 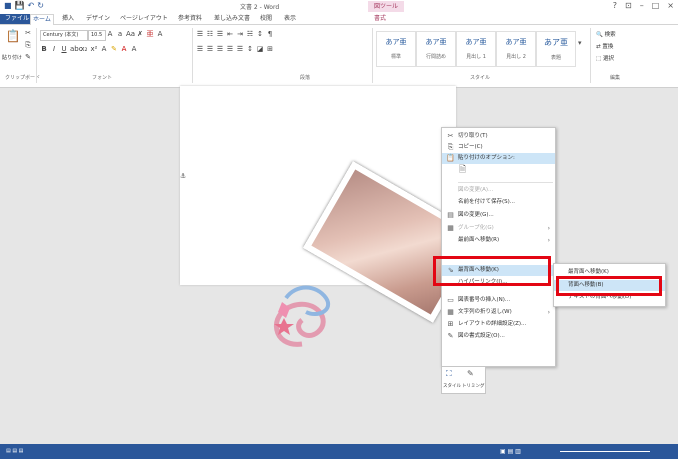 What do you see at coordinates (305, 78) in the screenshot?
I see `group-paragraph: 段落` at bounding box center [305, 78].